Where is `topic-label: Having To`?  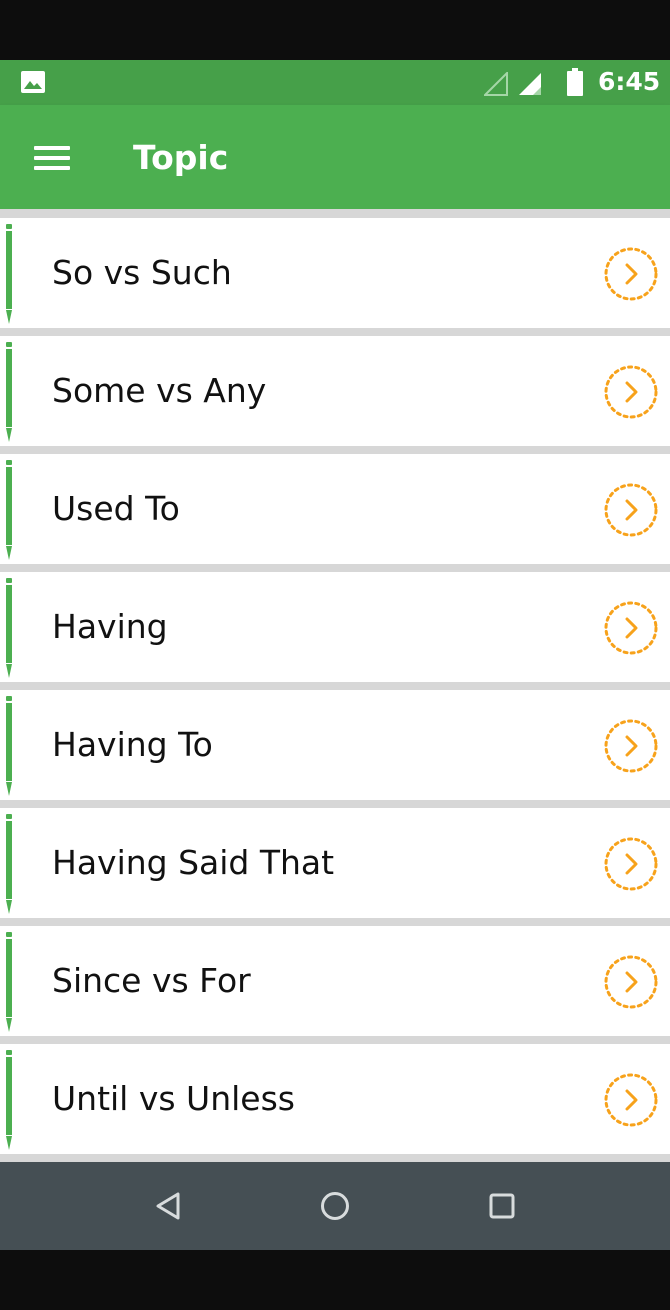
topic-label: Having To is located at coordinates (132, 744).